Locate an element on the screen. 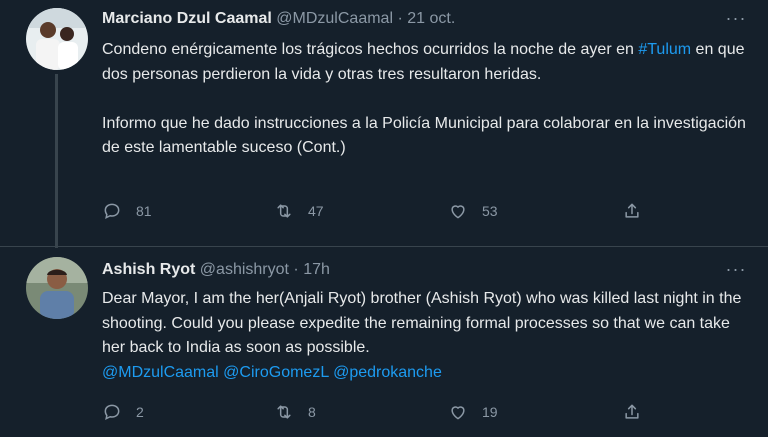 This screenshot has width=768, height=437. retweet-count: 47 is located at coordinates (316, 211).